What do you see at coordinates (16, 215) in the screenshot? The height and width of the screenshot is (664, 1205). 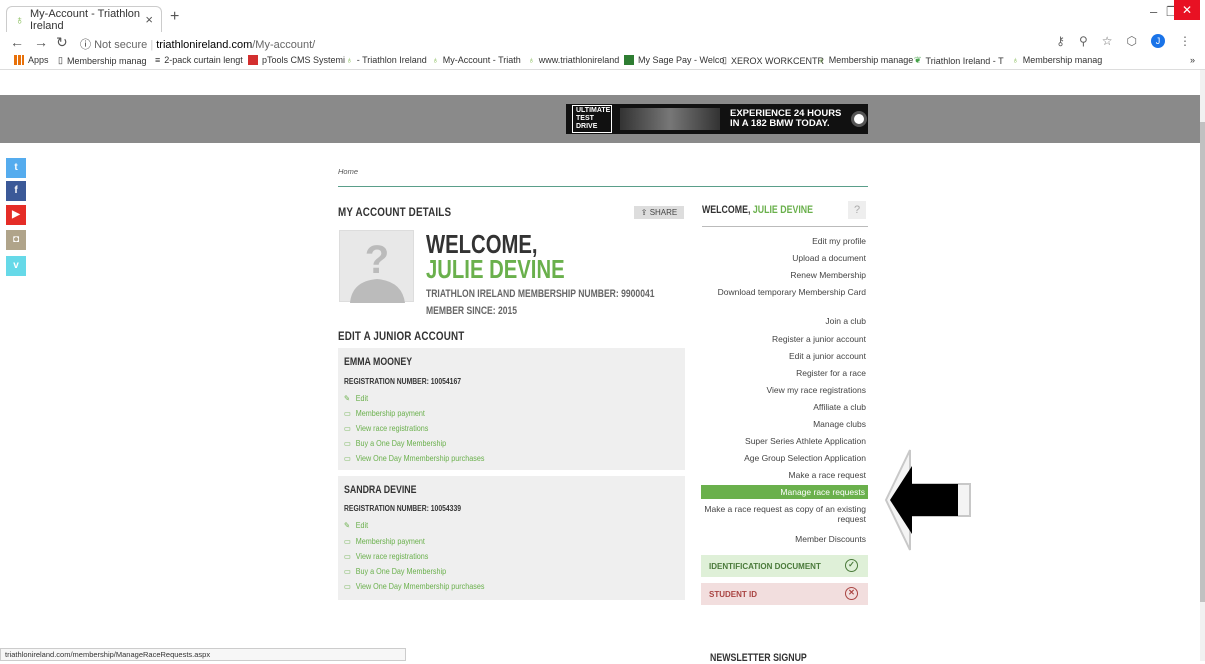 I see `youtube-icon: ▶` at bounding box center [16, 215].